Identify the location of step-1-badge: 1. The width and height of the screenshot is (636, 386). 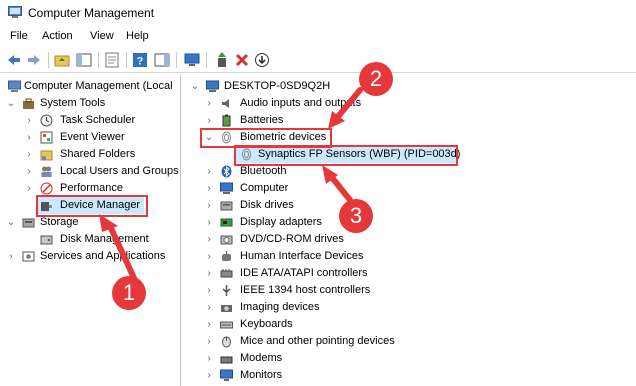
(129, 293).